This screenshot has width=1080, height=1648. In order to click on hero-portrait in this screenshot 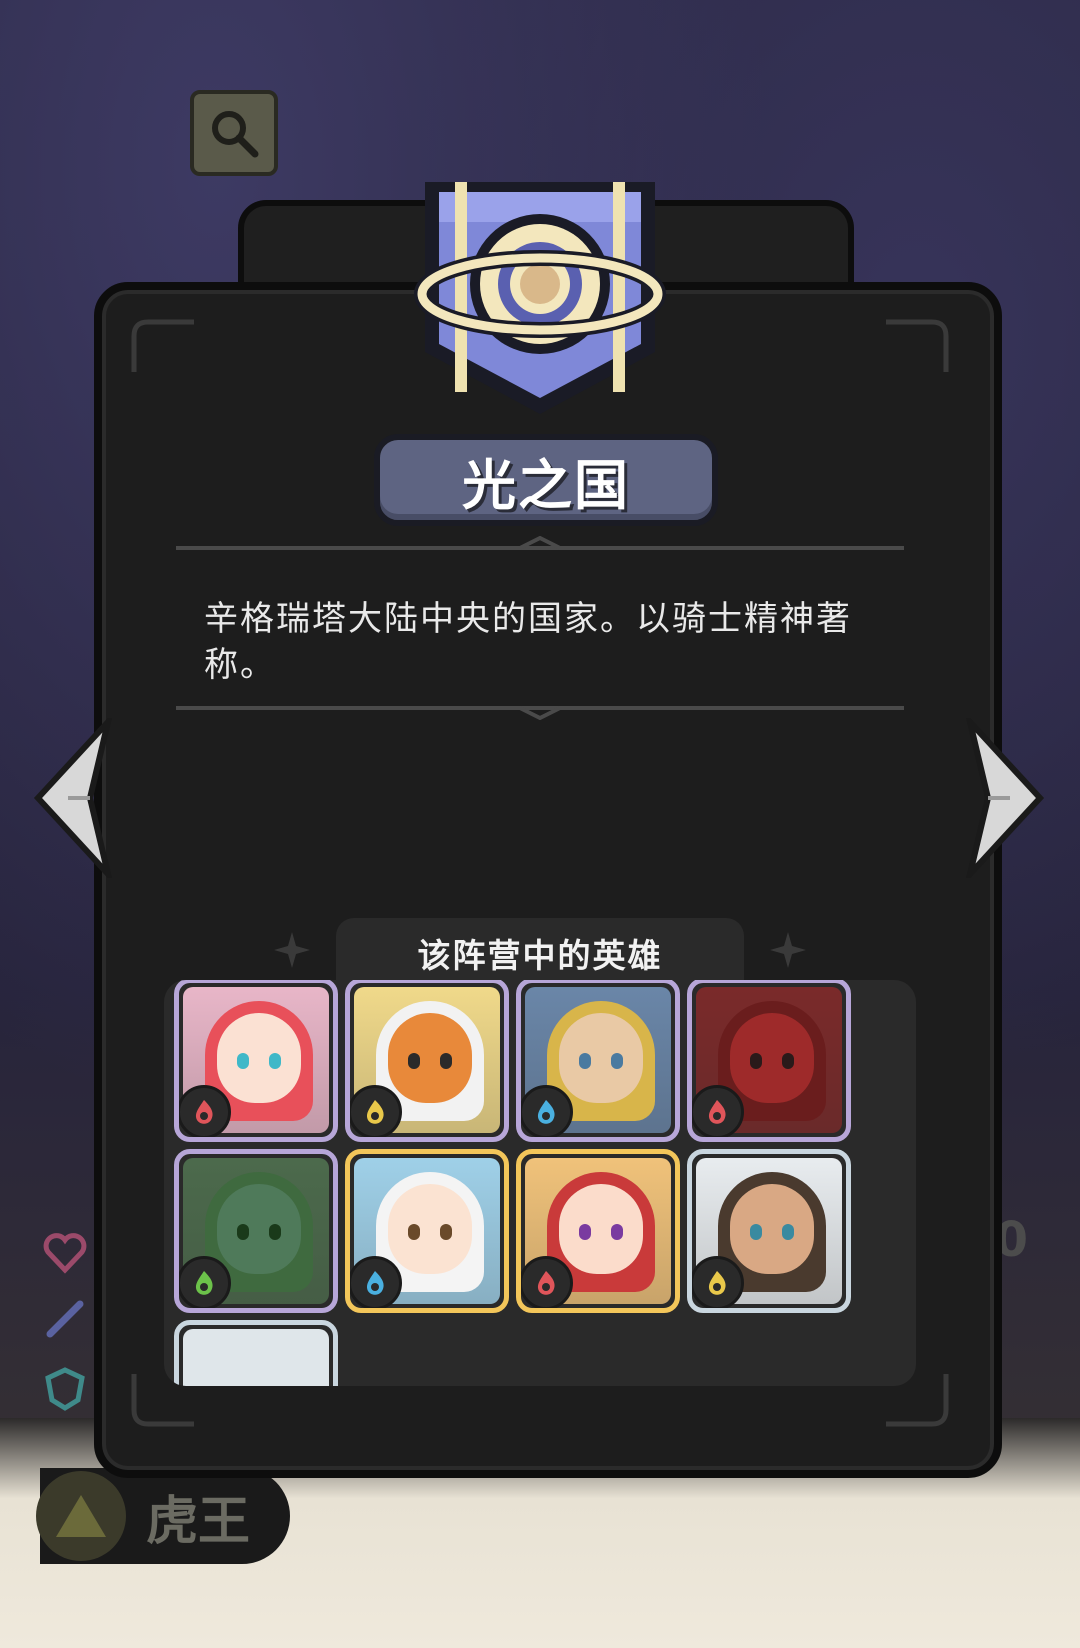, I will do `click(256, 1357)`.